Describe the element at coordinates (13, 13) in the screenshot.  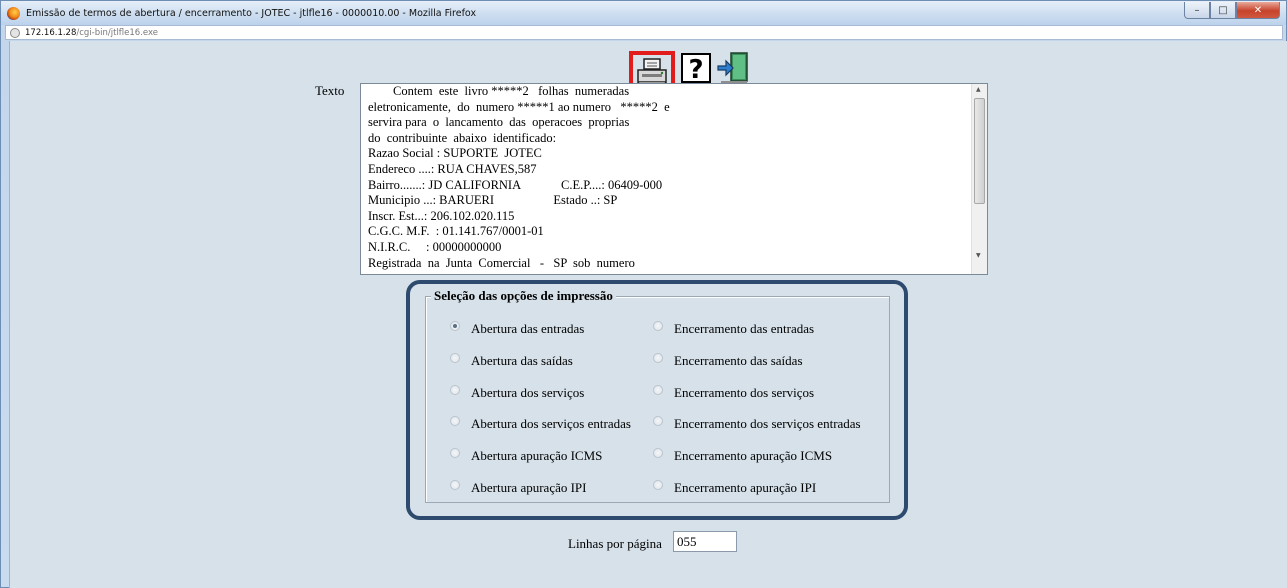
I see `firefox-icon` at that location.